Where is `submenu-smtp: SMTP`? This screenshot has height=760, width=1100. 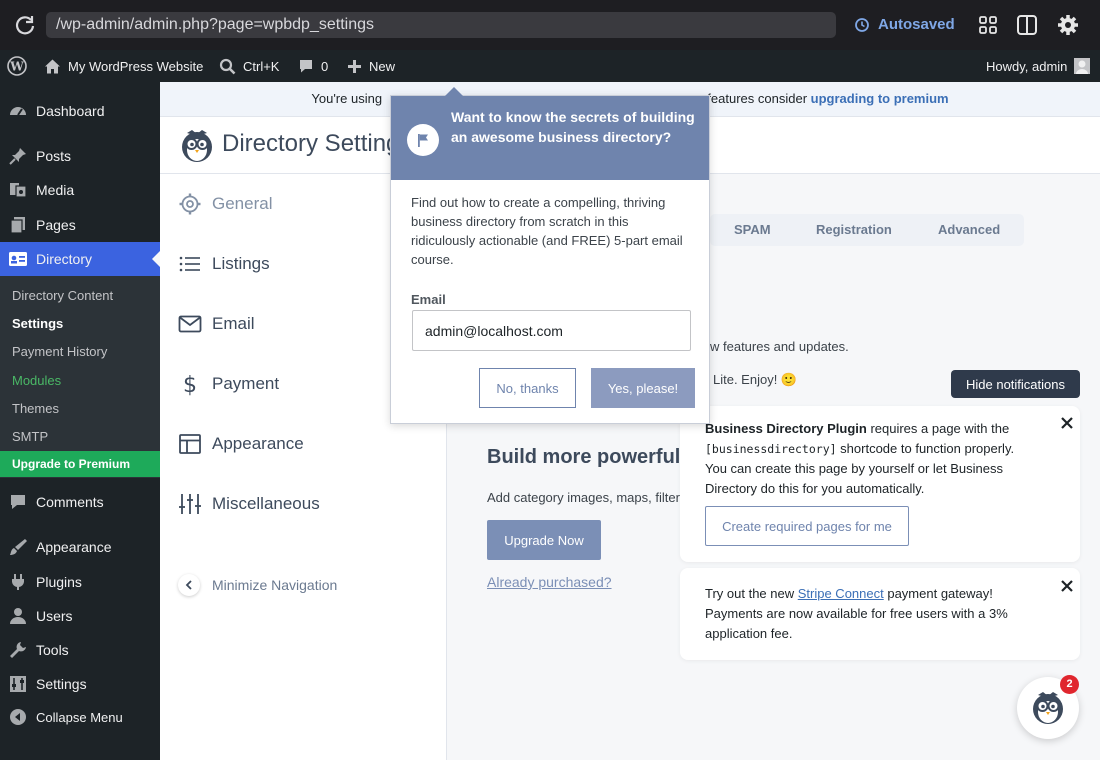 submenu-smtp: SMTP is located at coordinates (30, 436).